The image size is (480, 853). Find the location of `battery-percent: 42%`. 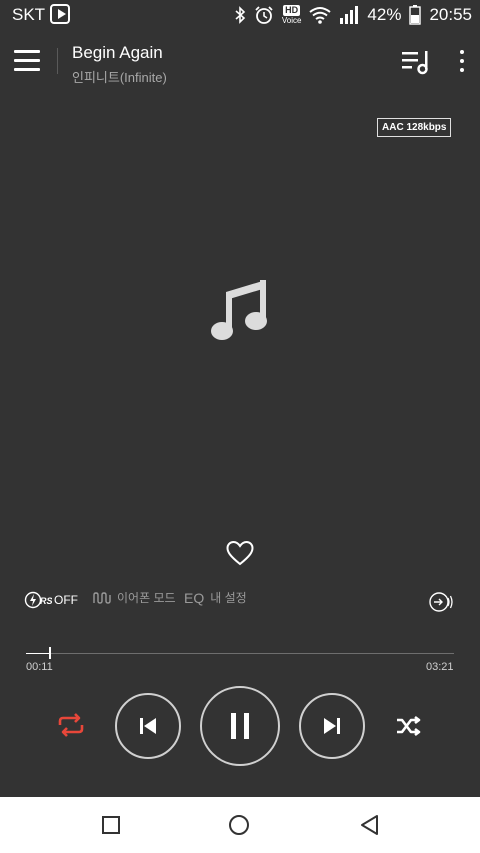

battery-percent: 42% is located at coordinates (384, 14).